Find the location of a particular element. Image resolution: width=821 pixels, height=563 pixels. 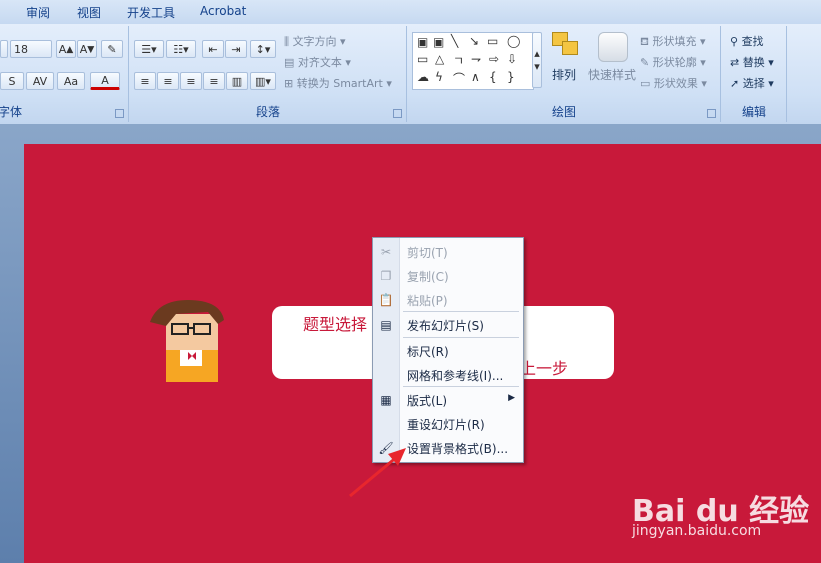

paragraph-dialog-launcher-icon is located at coordinates (397, 113).